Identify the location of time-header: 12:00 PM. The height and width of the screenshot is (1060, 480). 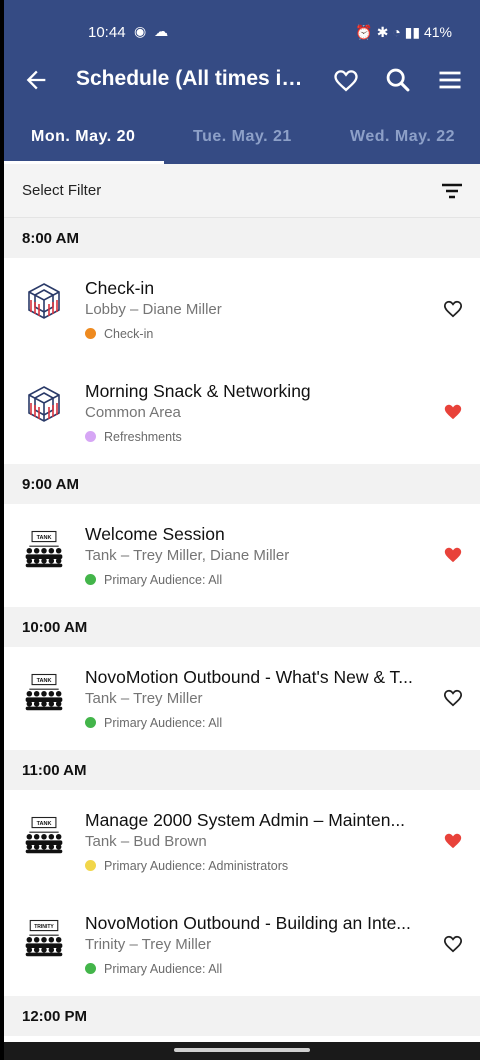
(242, 1016).